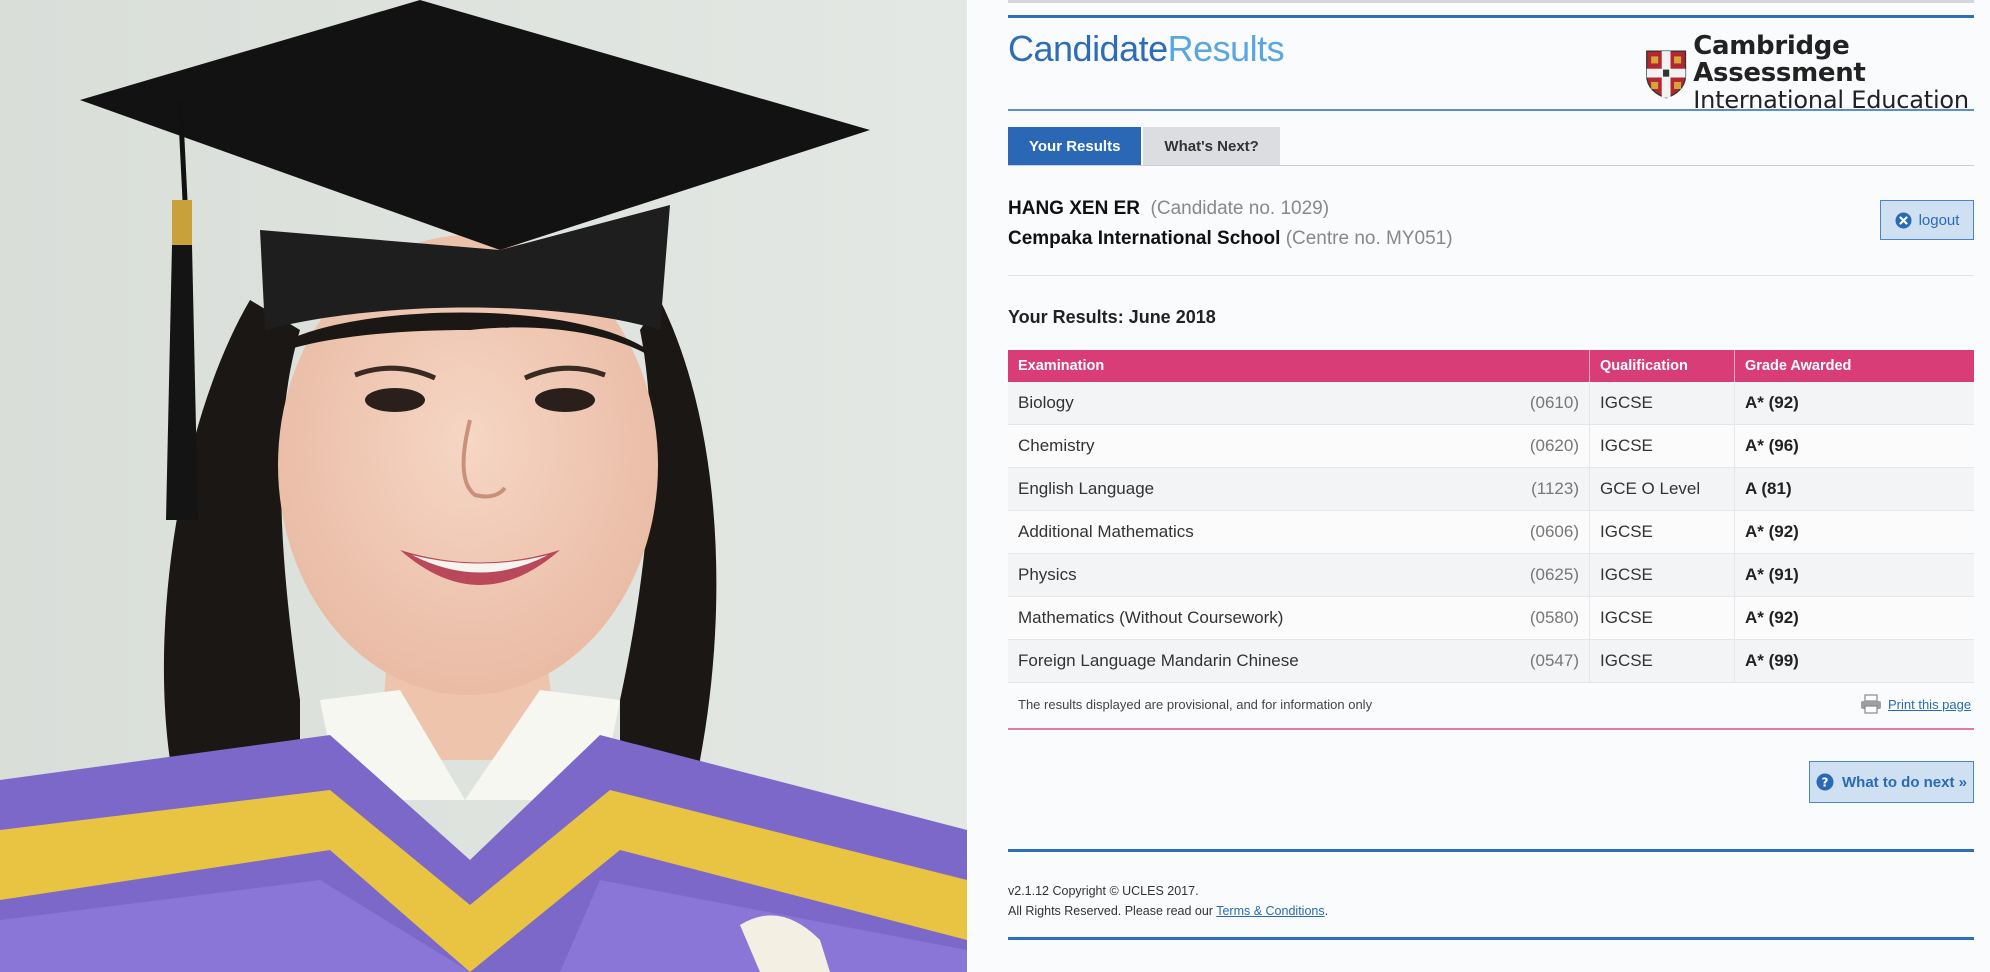  I want to click on exam-name: Foreign Language Mandarin Chinese, so click(1158, 660).